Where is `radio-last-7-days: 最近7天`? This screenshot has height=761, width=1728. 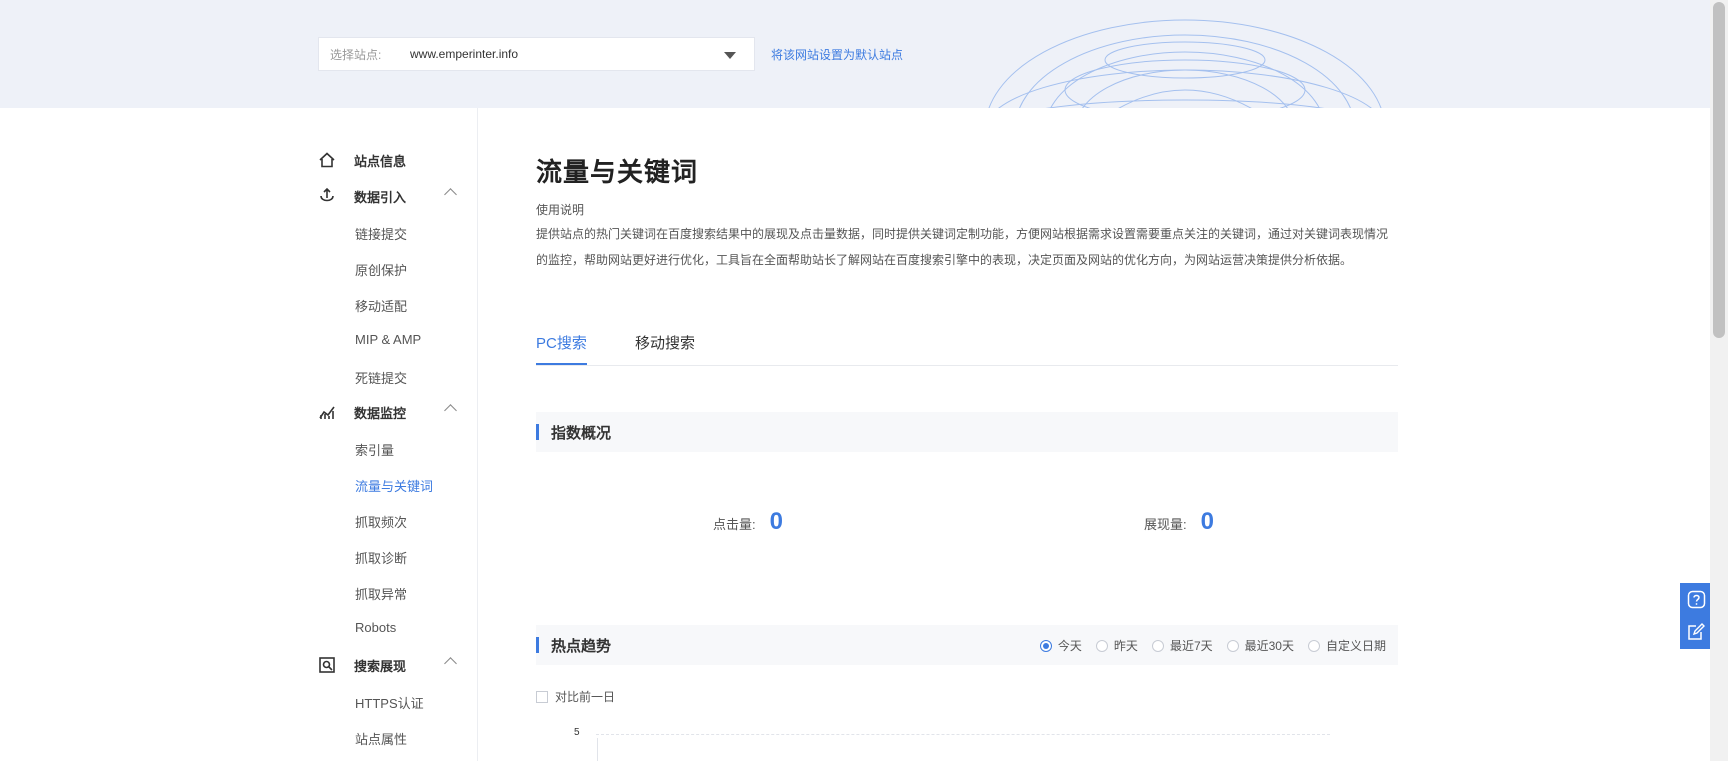 radio-last-7-days: 最近7天 is located at coordinates (1182, 645).